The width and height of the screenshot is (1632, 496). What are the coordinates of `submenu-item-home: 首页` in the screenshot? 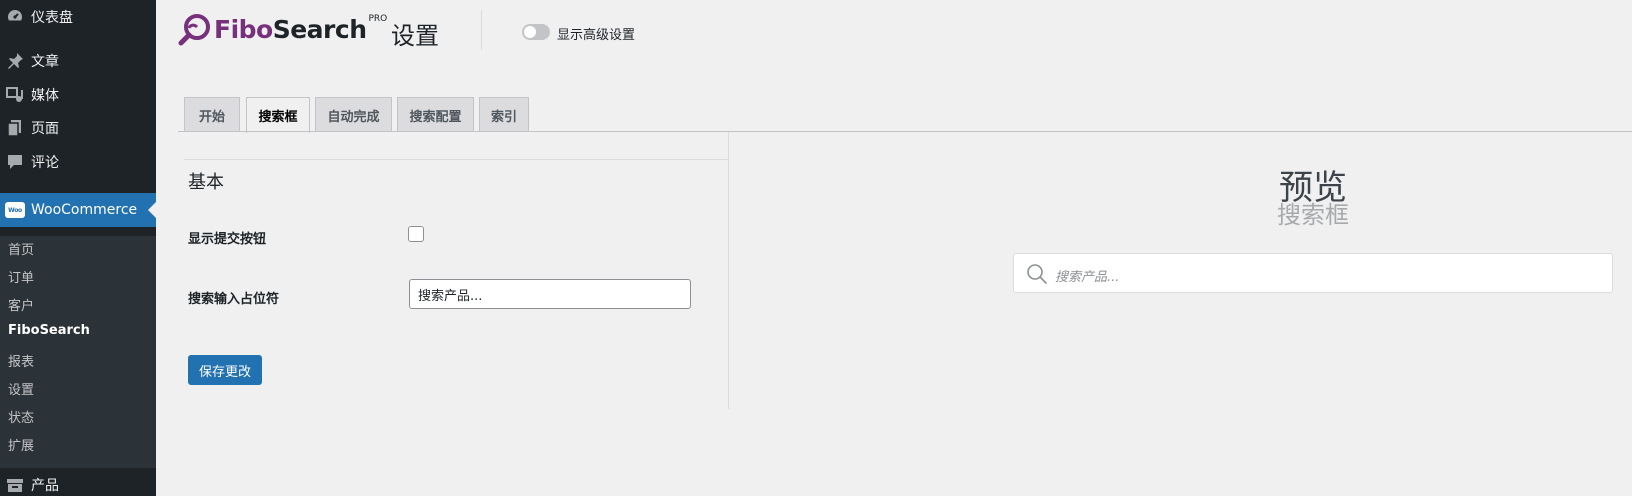 It's located at (21, 248).